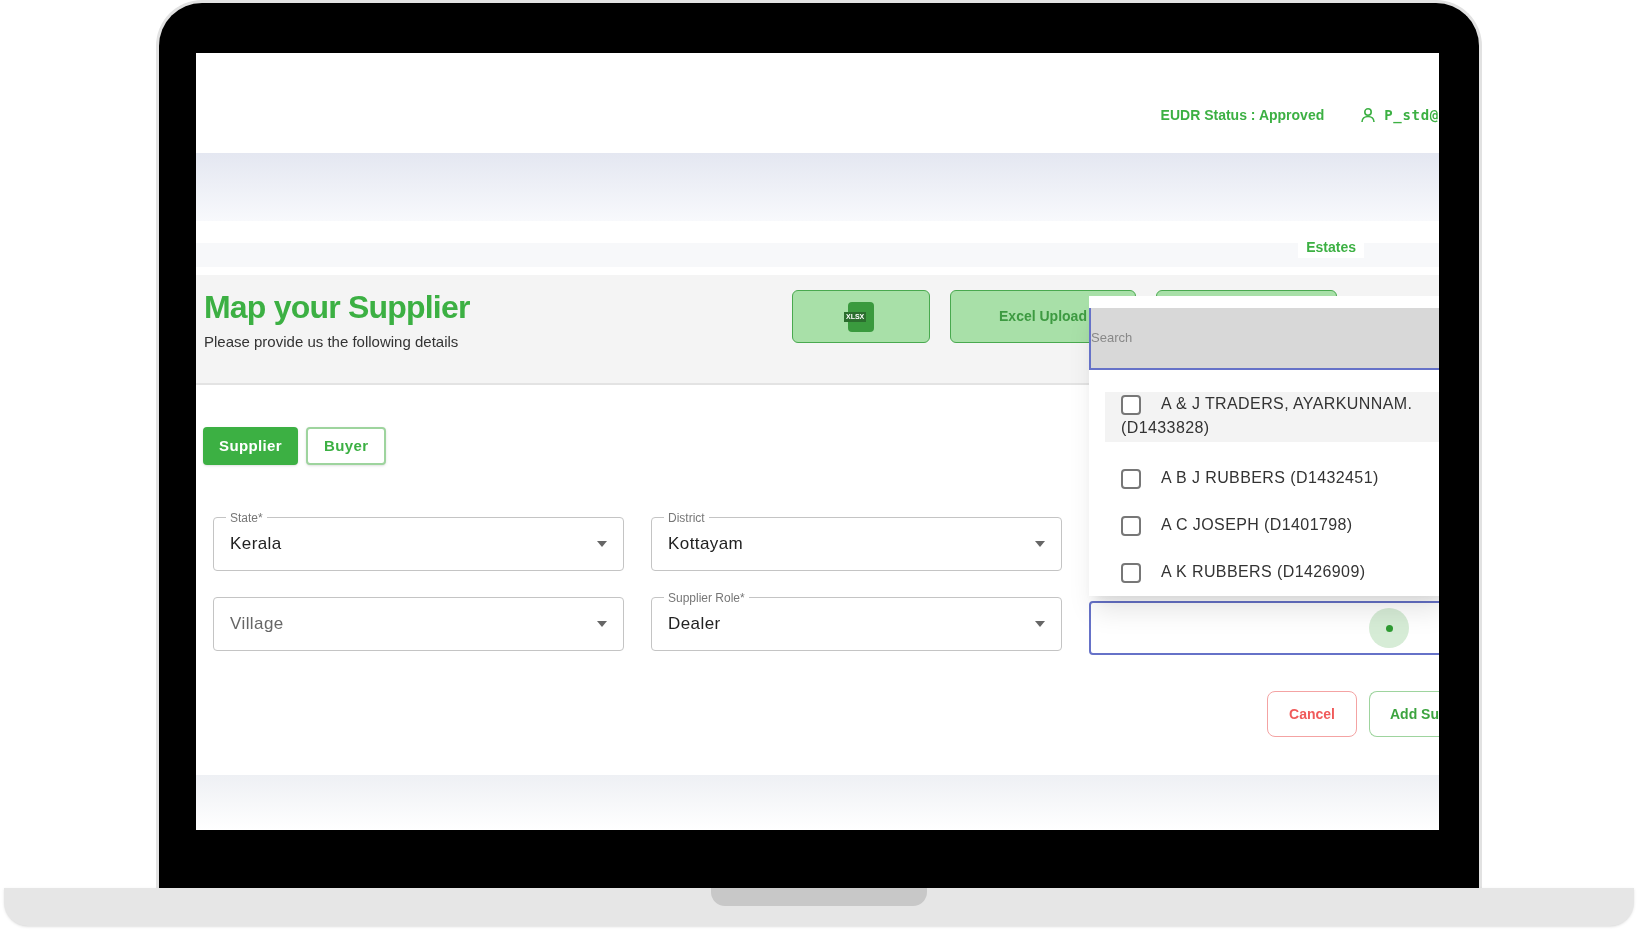 The image size is (1638, 940). What do you see at coordinates (1368, 115) in the screenshot?
I see `user-icon` at bounding box center [1368, 115].